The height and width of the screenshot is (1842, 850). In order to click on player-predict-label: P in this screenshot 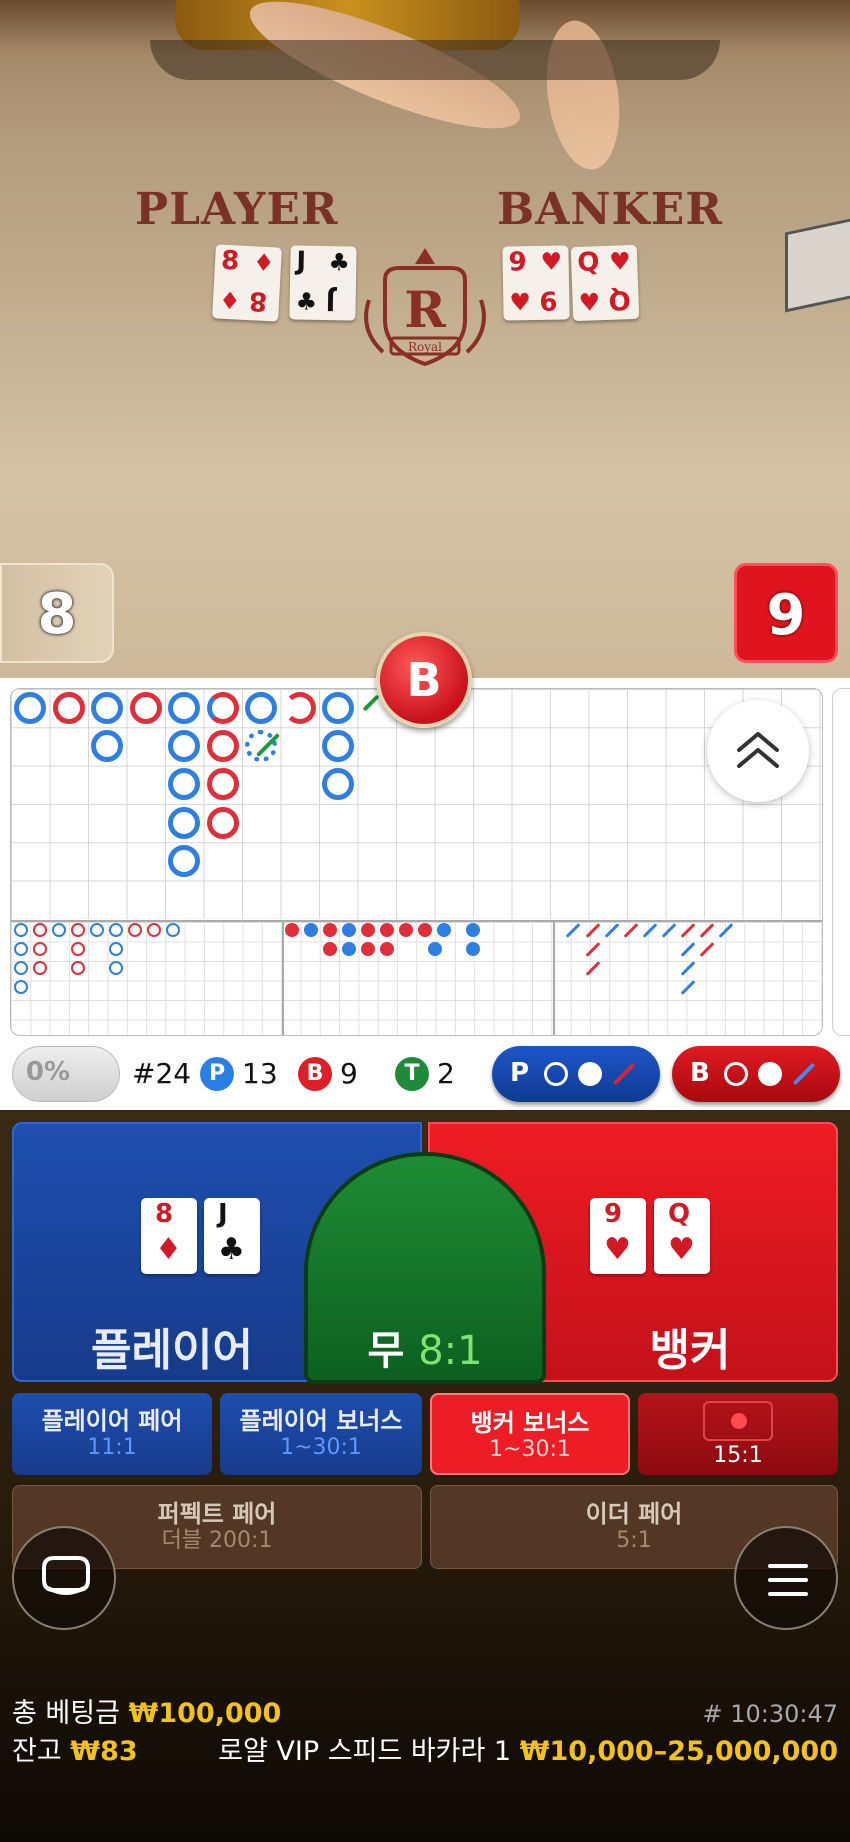, I will do `click(520, 1073)`.